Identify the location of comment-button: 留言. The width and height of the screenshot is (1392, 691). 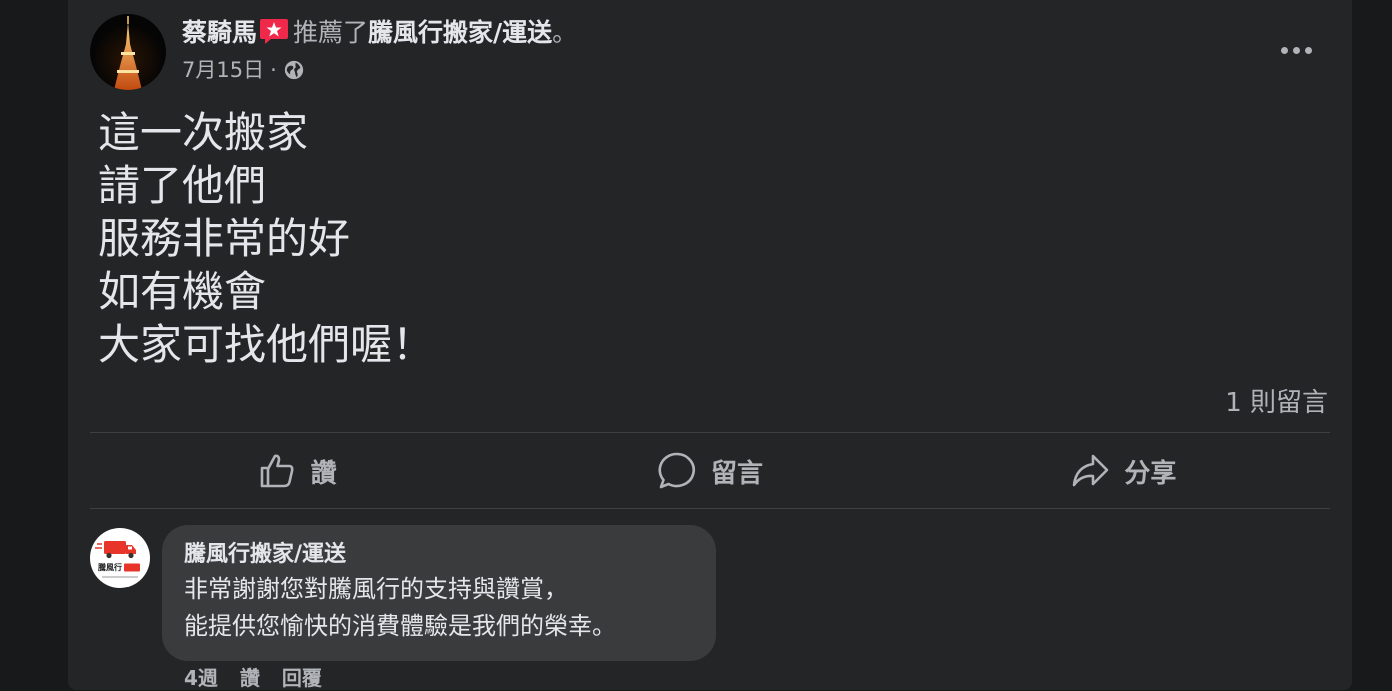
(709, 471).